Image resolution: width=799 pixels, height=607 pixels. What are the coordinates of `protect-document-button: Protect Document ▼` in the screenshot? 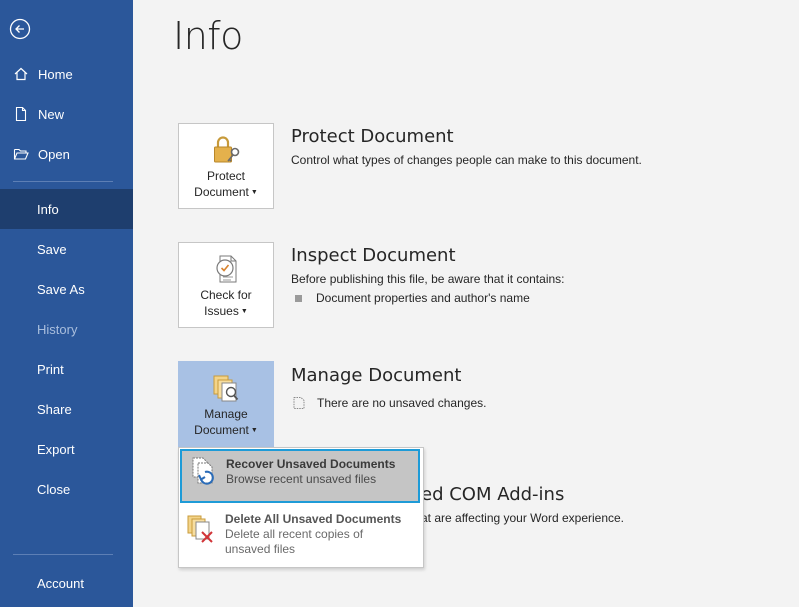 It's located at (226, 166).